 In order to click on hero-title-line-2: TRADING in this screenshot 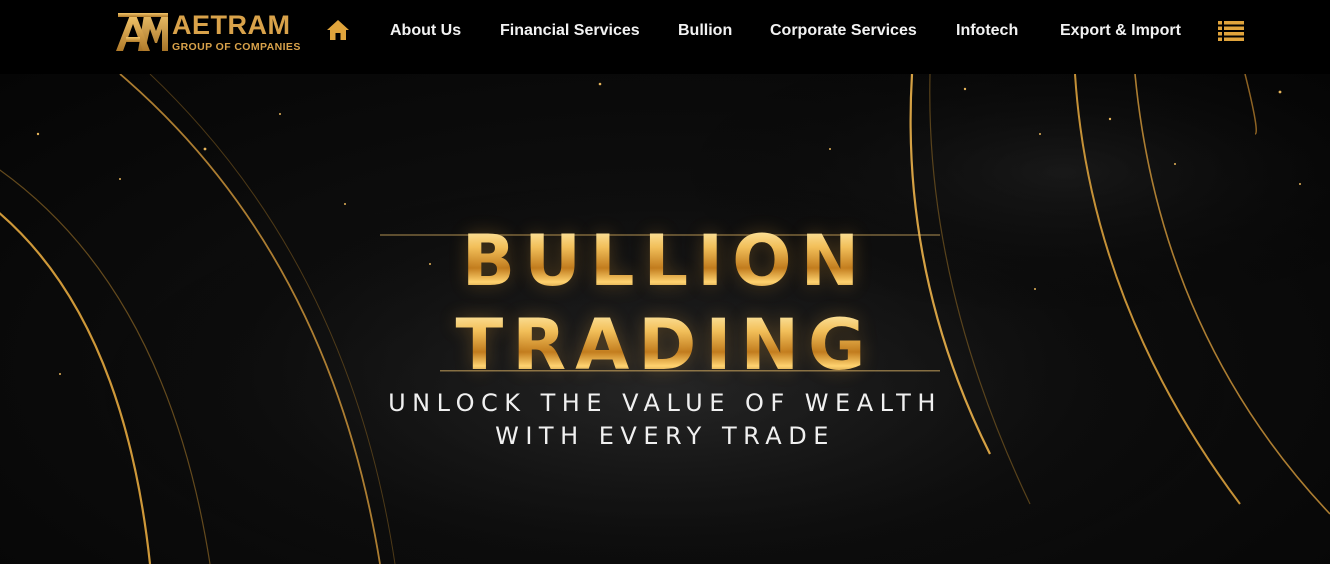, I will do `click(665, 345)`.